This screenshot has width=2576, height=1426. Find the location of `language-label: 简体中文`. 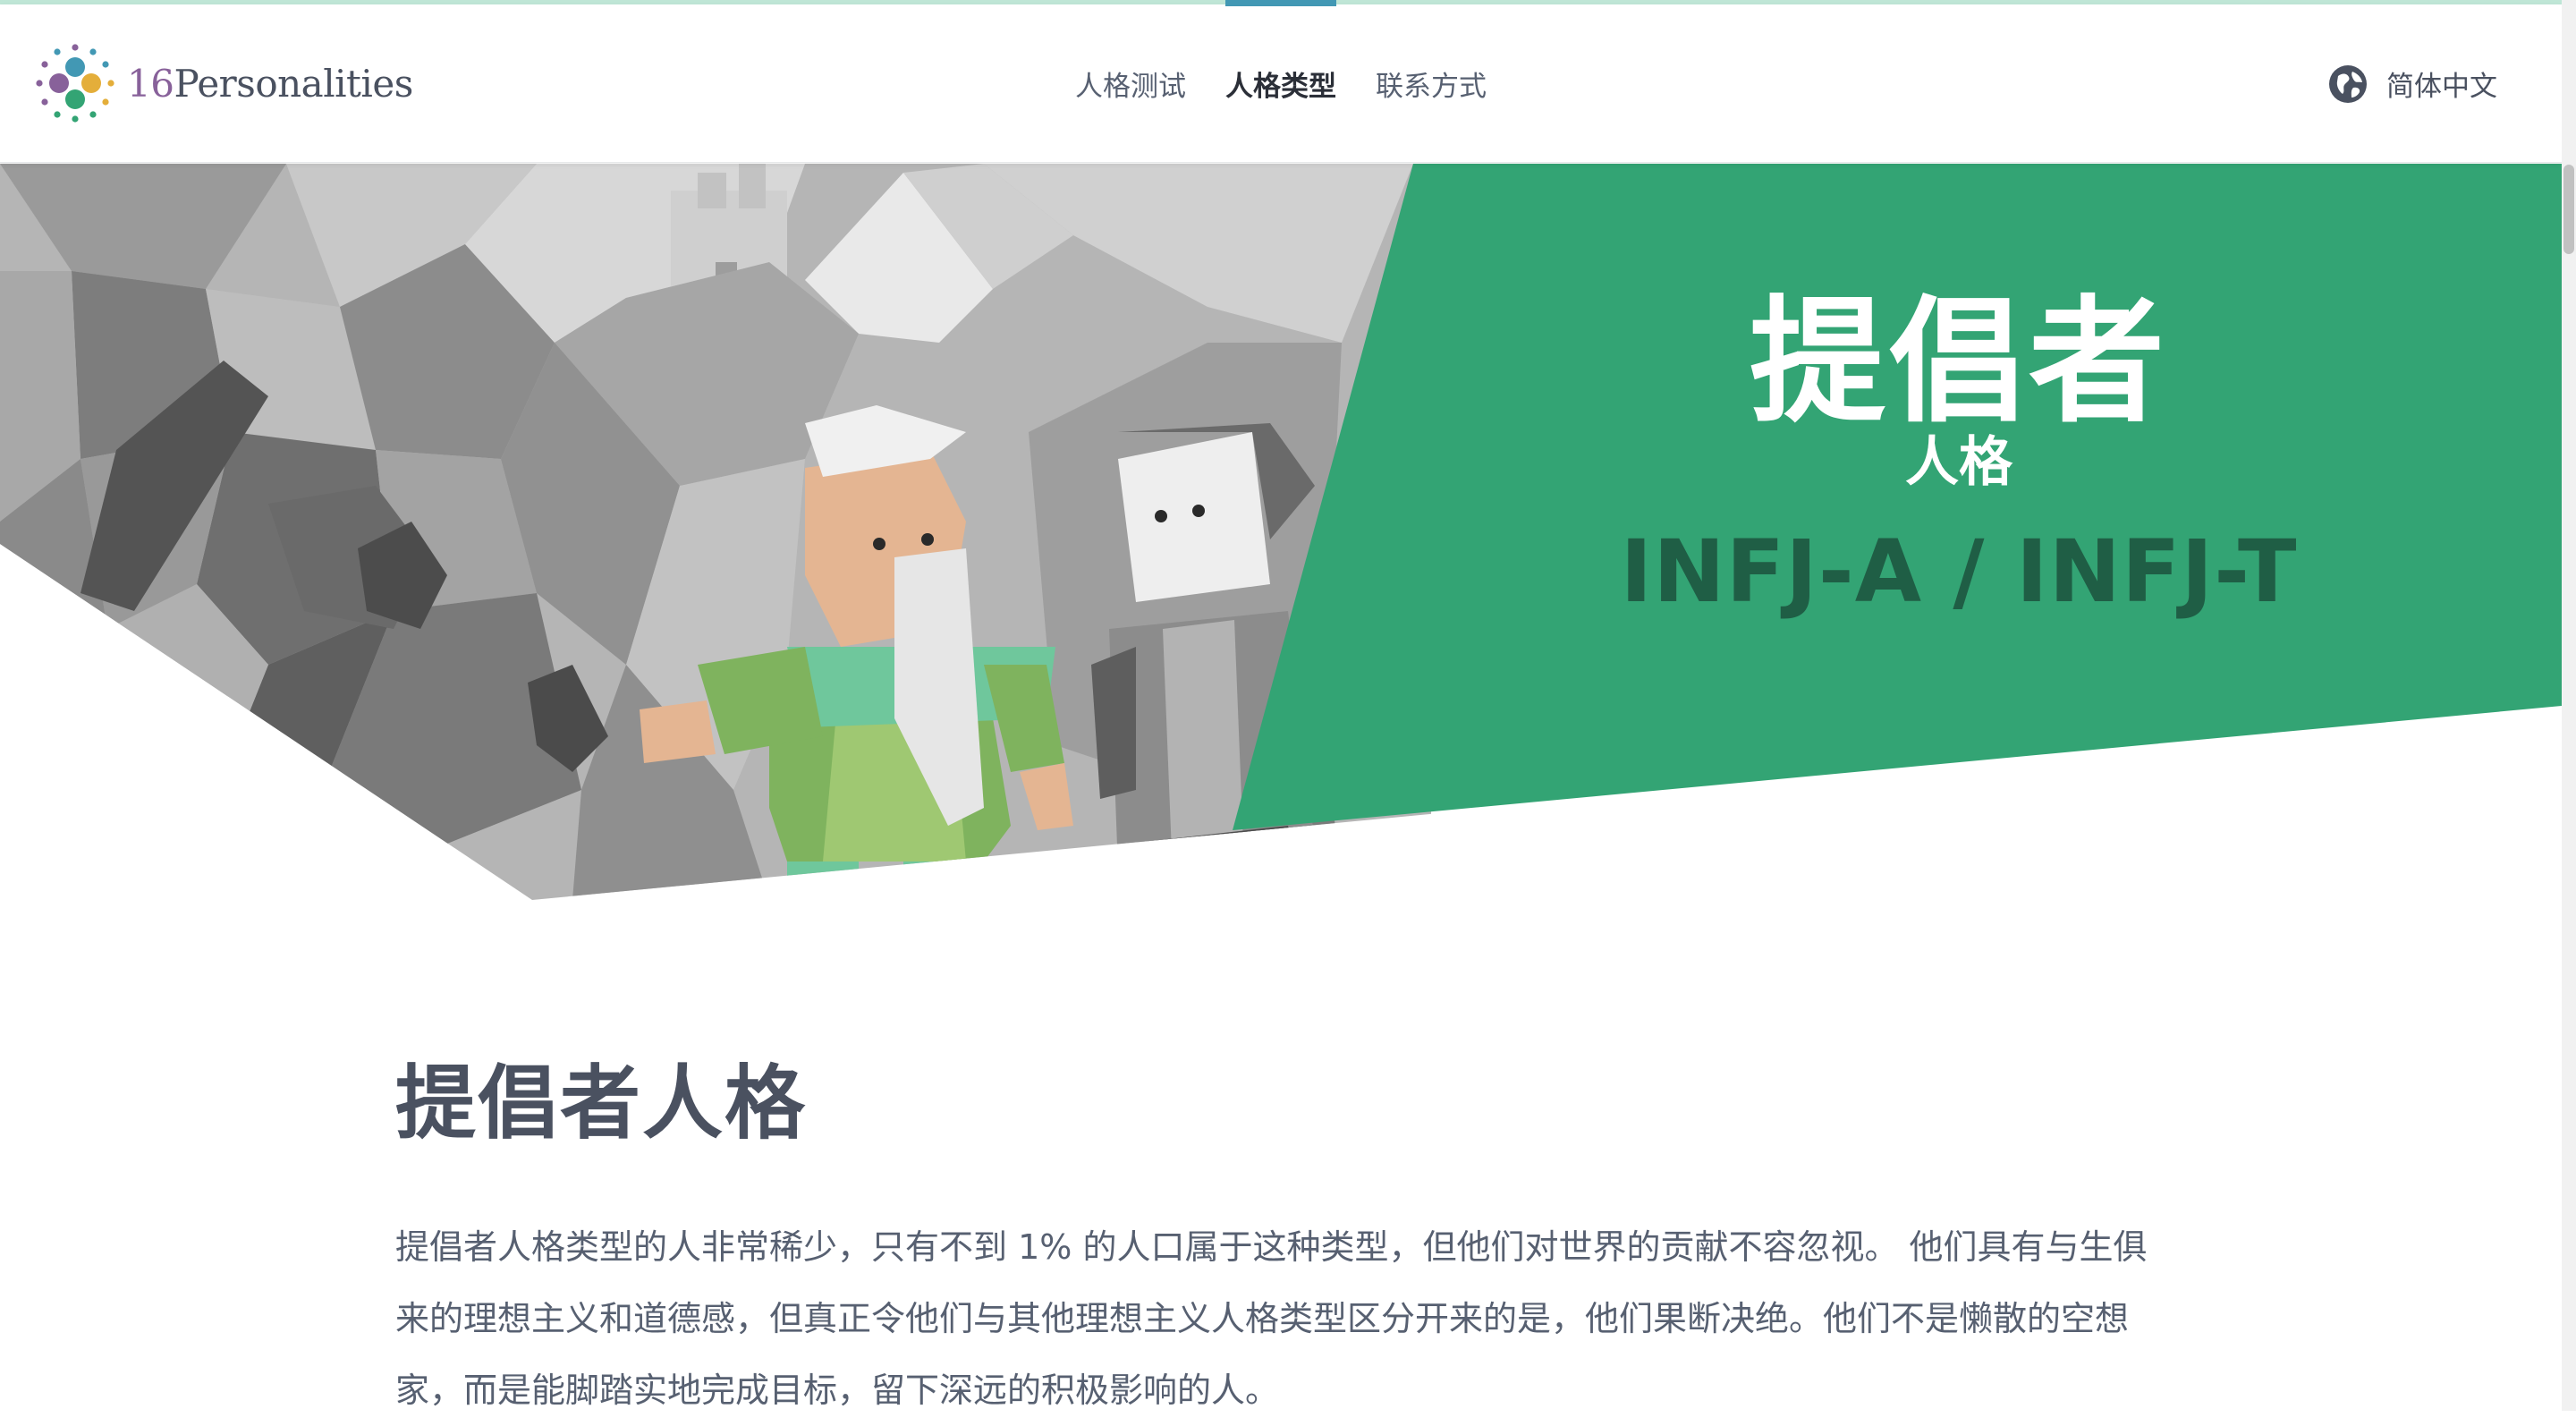

language-label: 简体中文 is located at coordinates (2441, 87).